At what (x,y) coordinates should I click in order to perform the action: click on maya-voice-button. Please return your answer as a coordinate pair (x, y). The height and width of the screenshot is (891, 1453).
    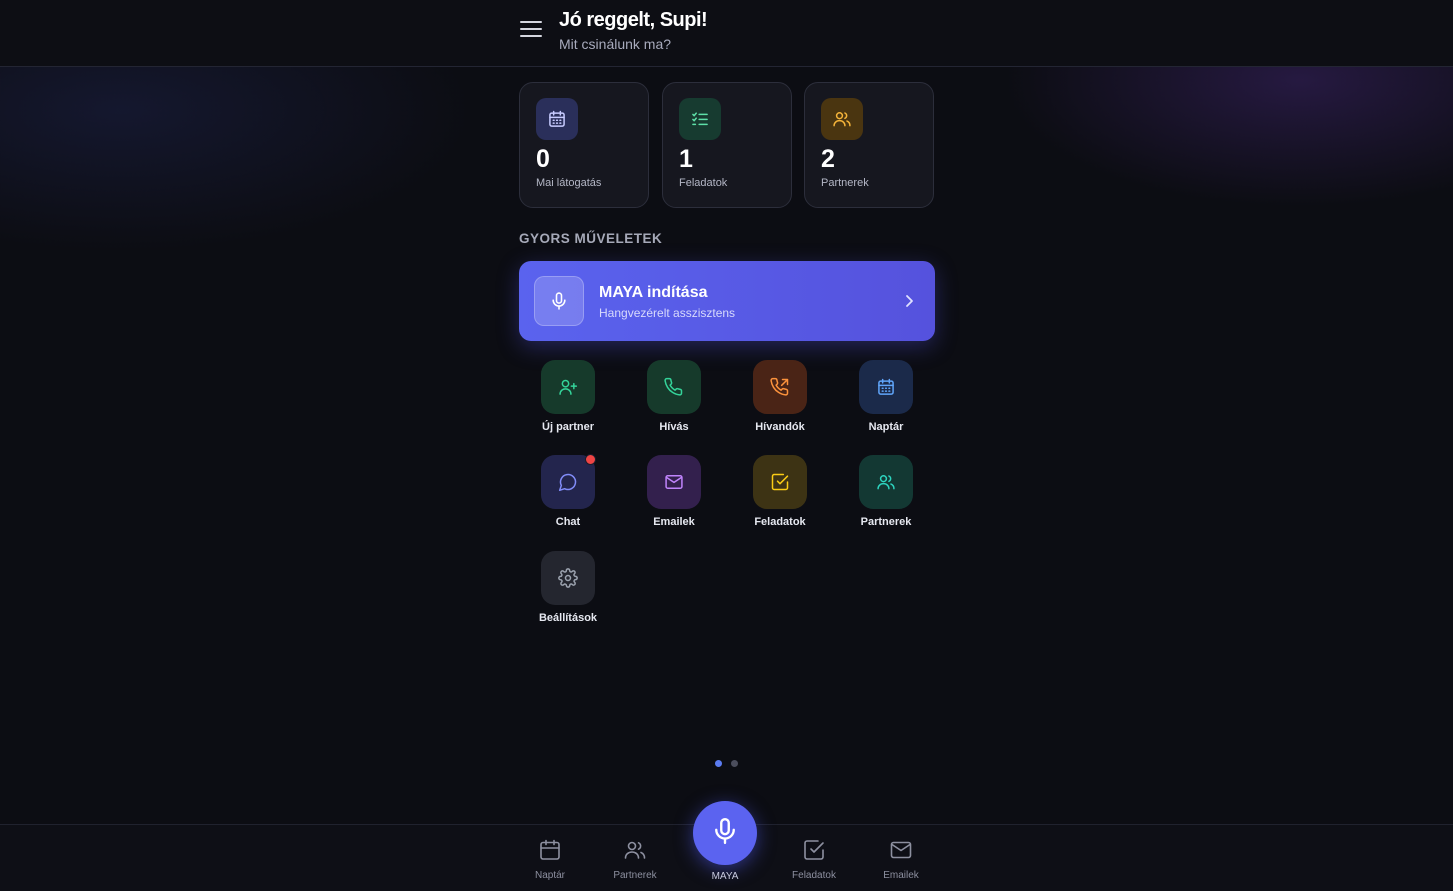
    Looking at the image, I should click on (725, 833).